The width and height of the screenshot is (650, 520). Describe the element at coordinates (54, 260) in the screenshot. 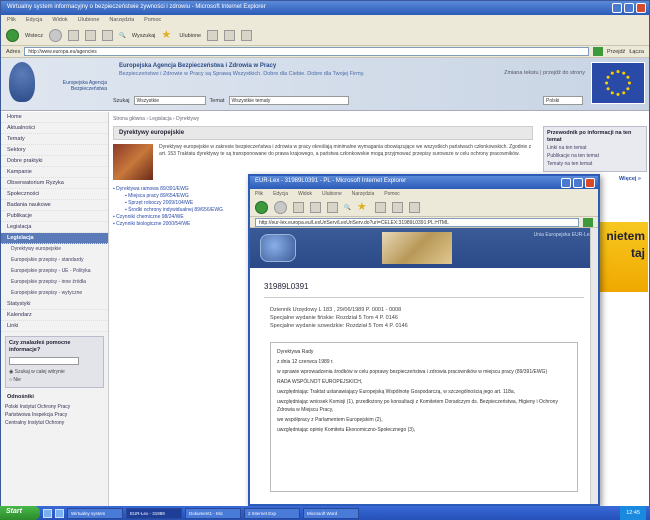

I see `nav-sub-item: Europejskie przepisy - standardy` at that location.